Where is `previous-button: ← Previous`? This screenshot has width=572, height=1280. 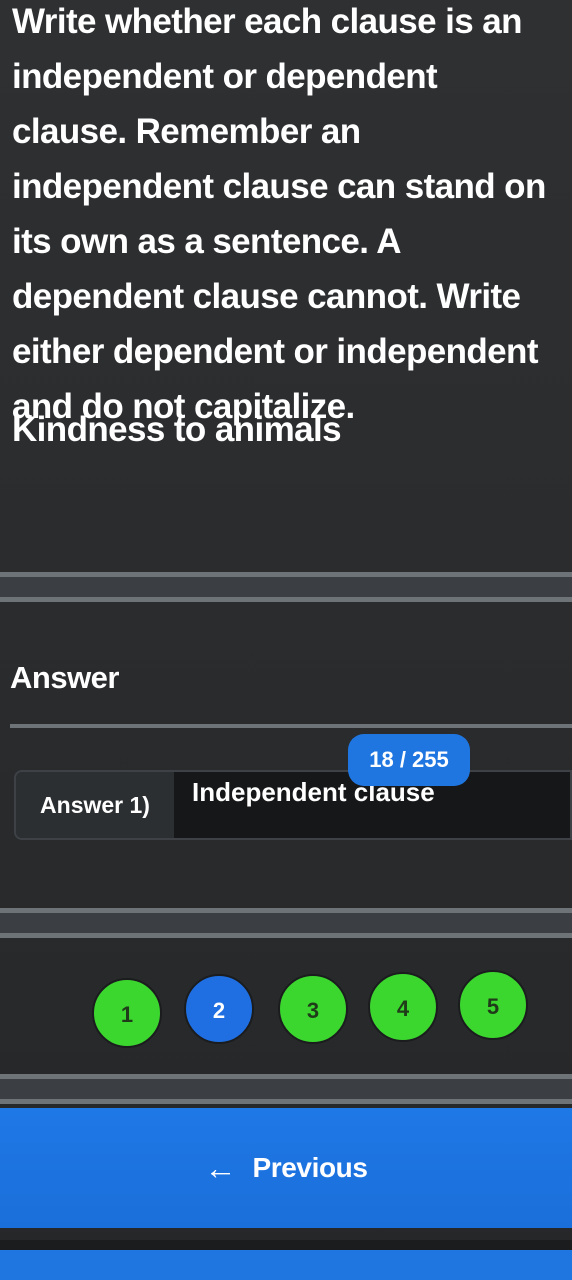 previous-button: ← Previous is located at coordinates (286, 1168).